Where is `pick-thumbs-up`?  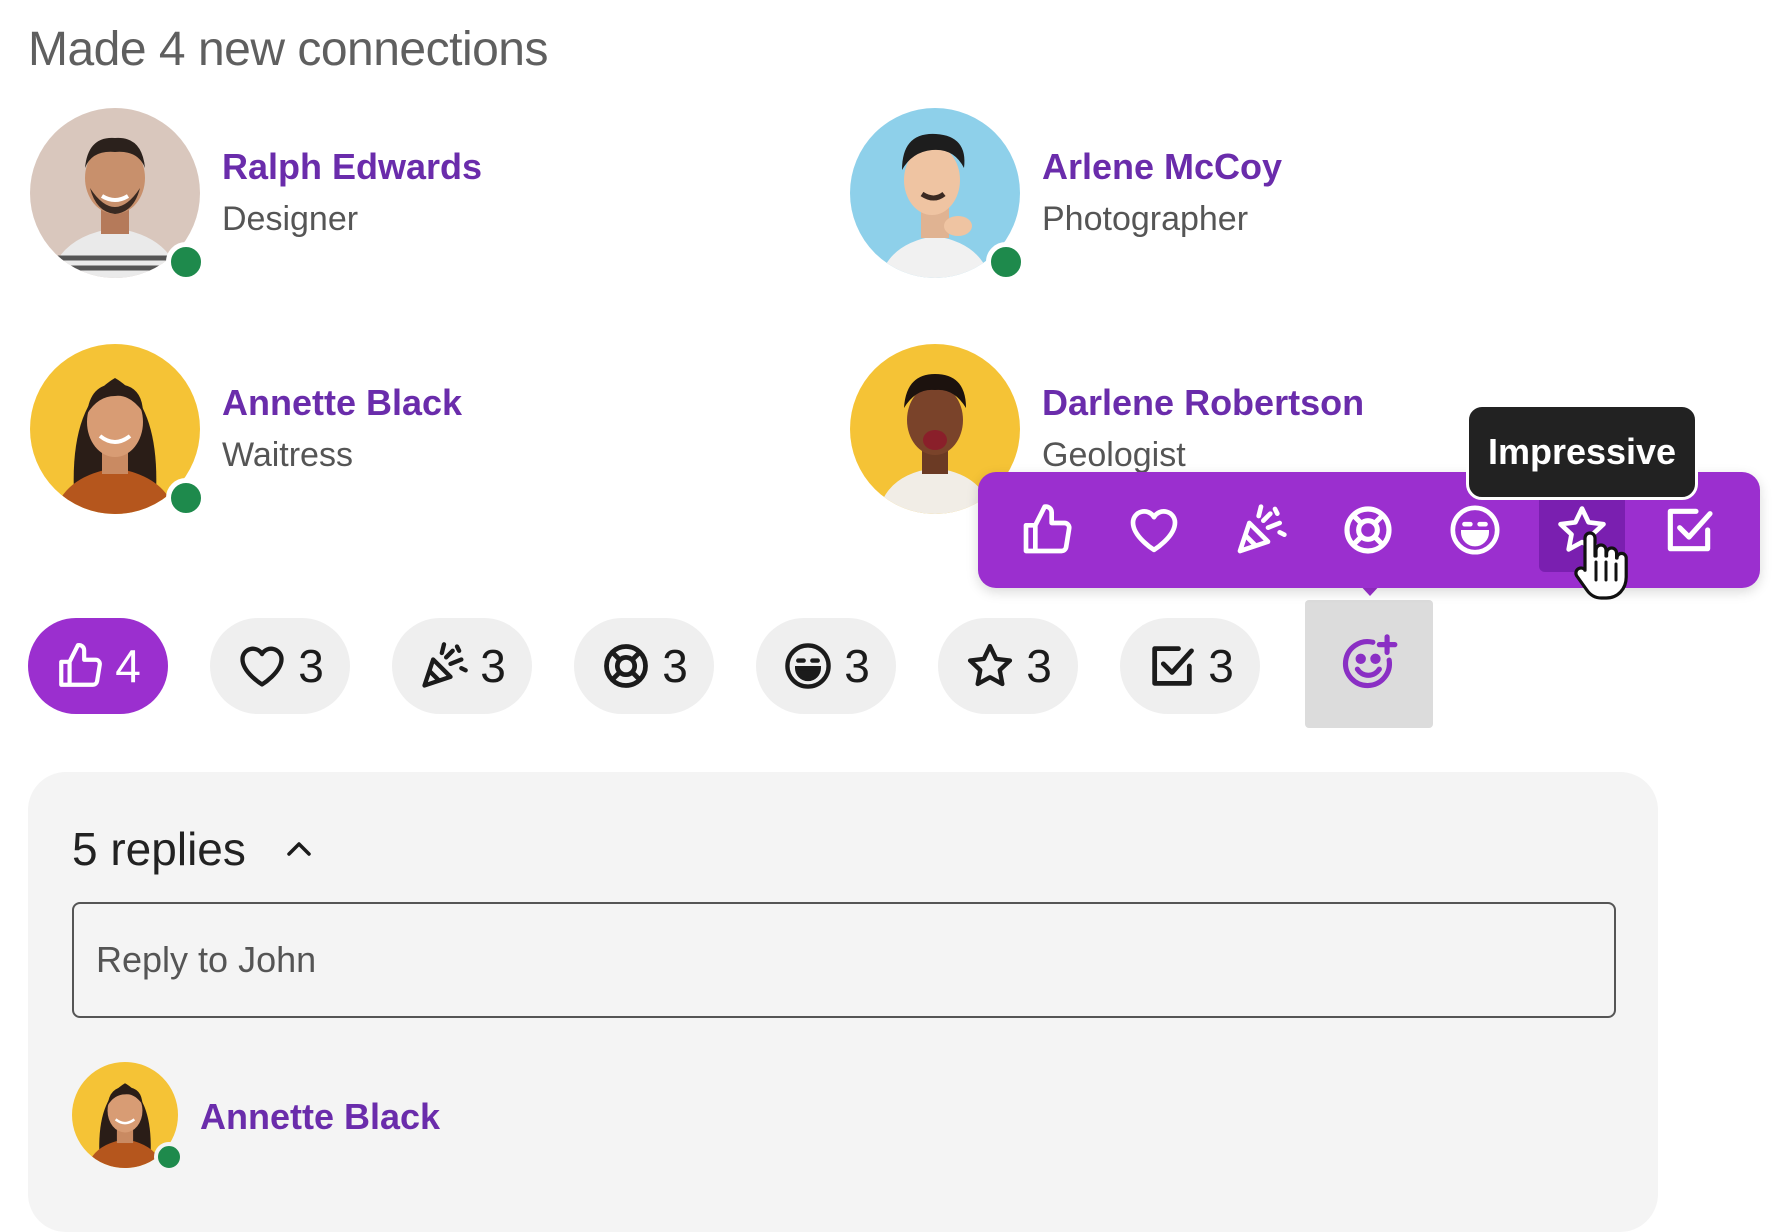 pick-thumbs-up is located at coordinates (1047, 530).